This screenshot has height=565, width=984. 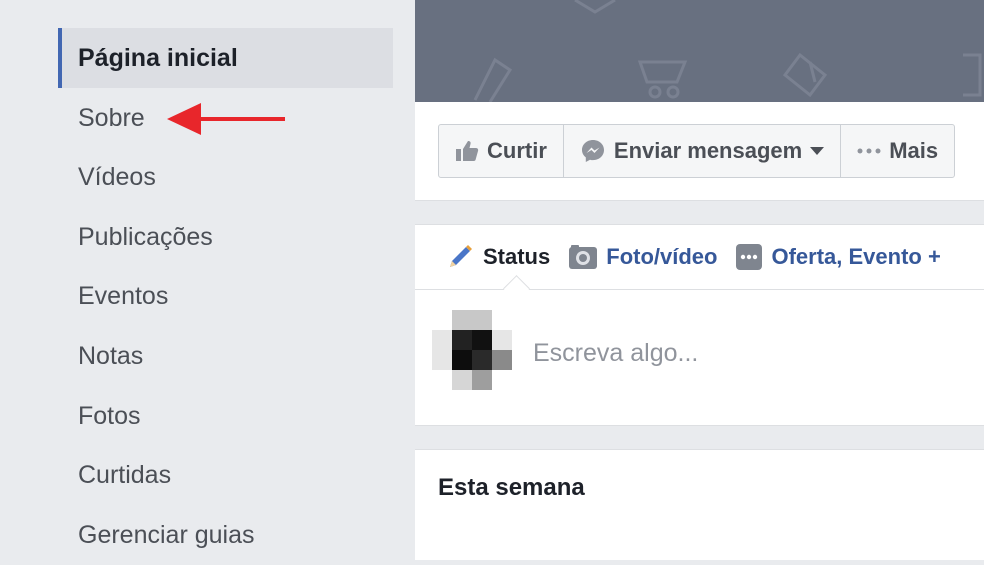 I want to click on ellipsis-icon, so click(x=869, y=151).